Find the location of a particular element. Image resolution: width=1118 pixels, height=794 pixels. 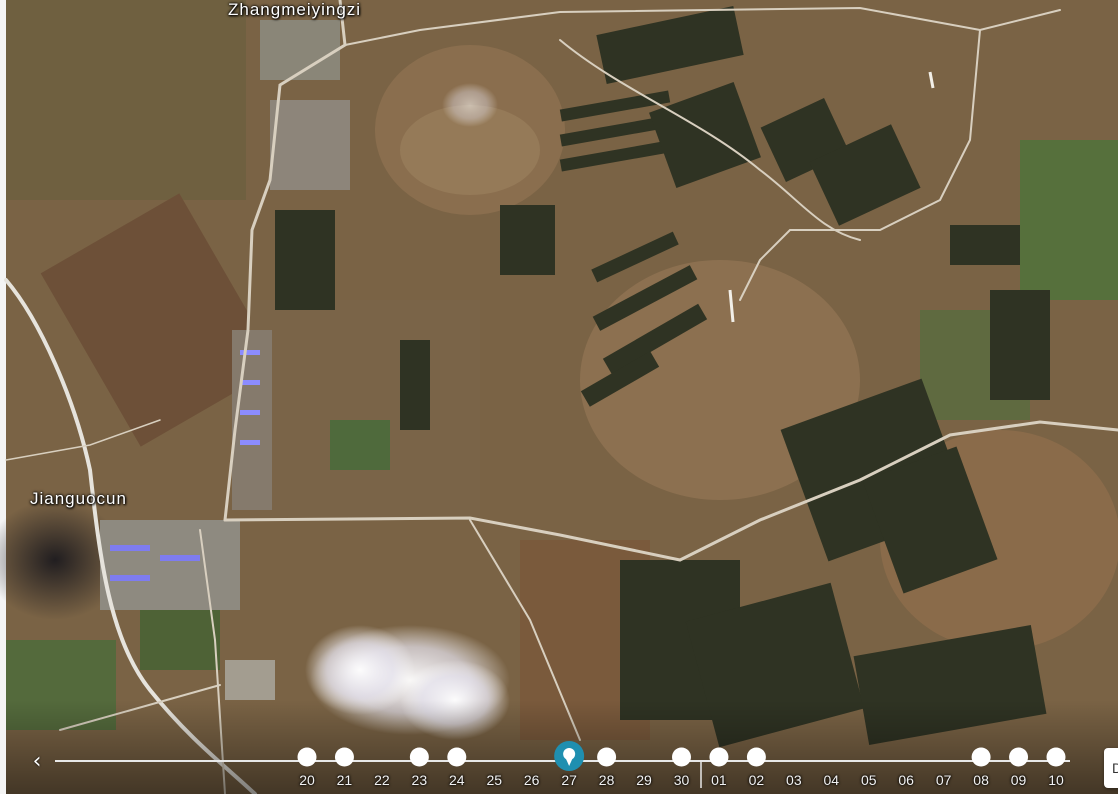

timeline-label-07: 07 is located at coordinates (944, 780).